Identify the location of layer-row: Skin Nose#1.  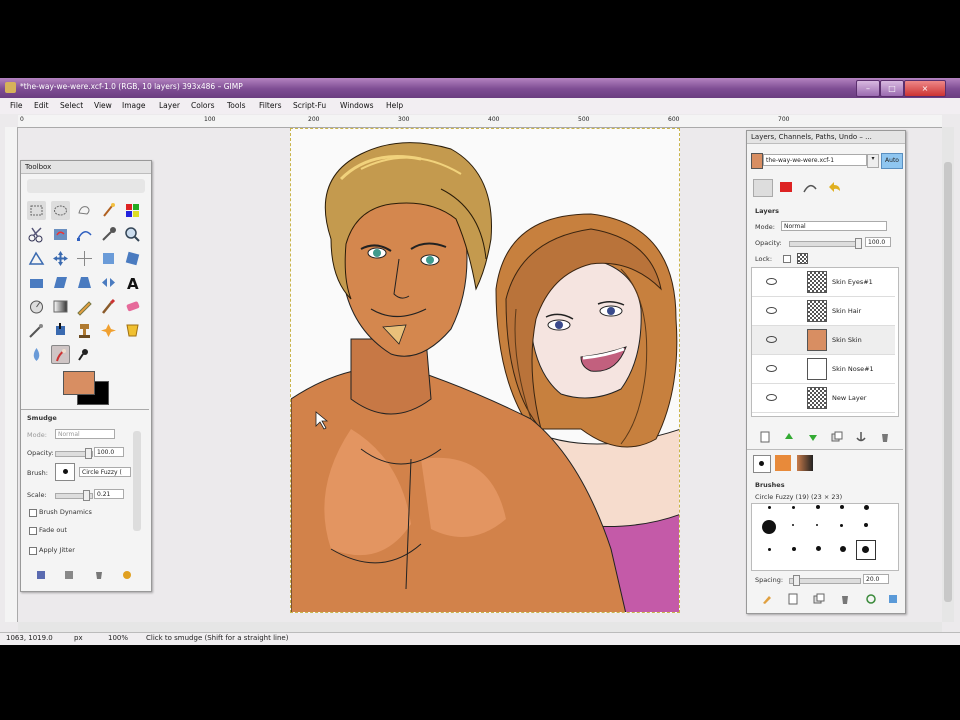
(823, 369).